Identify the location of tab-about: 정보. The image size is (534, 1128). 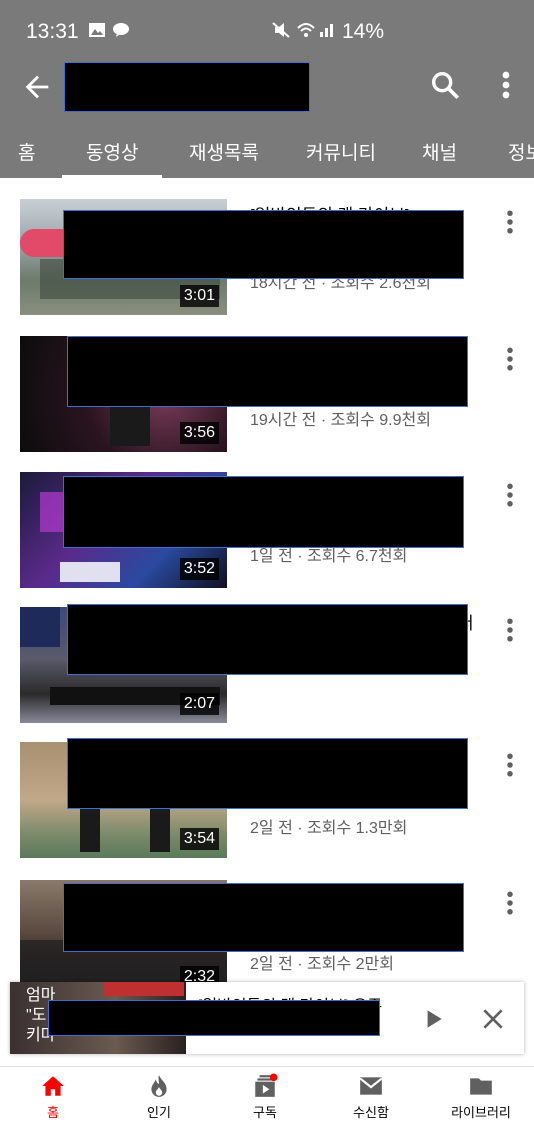
(521, 151).